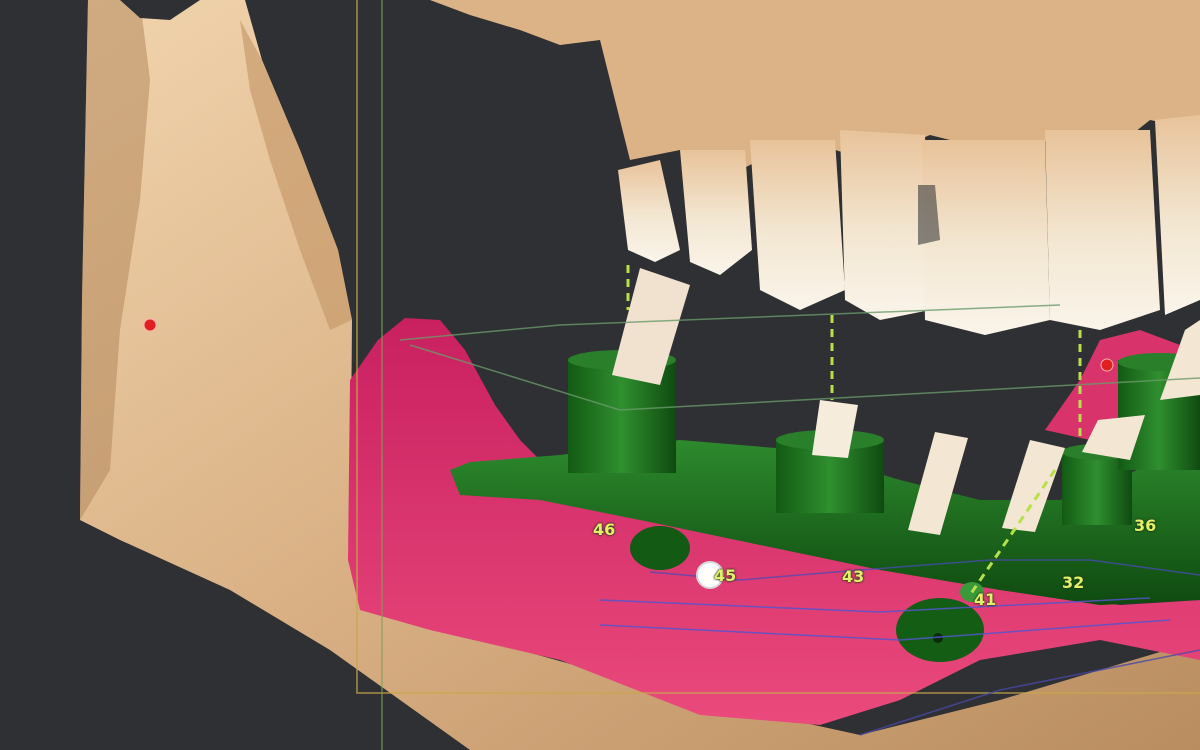 This screenshot has height=750, width=1200. Describe the element at coordinates (725, 576) in the screenshot. I see `implant-label-45: 45` at that location.